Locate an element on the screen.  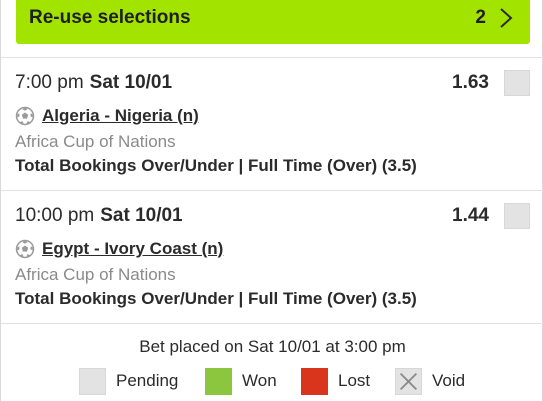
legend-label: Won is located at coordinates (259, 380).